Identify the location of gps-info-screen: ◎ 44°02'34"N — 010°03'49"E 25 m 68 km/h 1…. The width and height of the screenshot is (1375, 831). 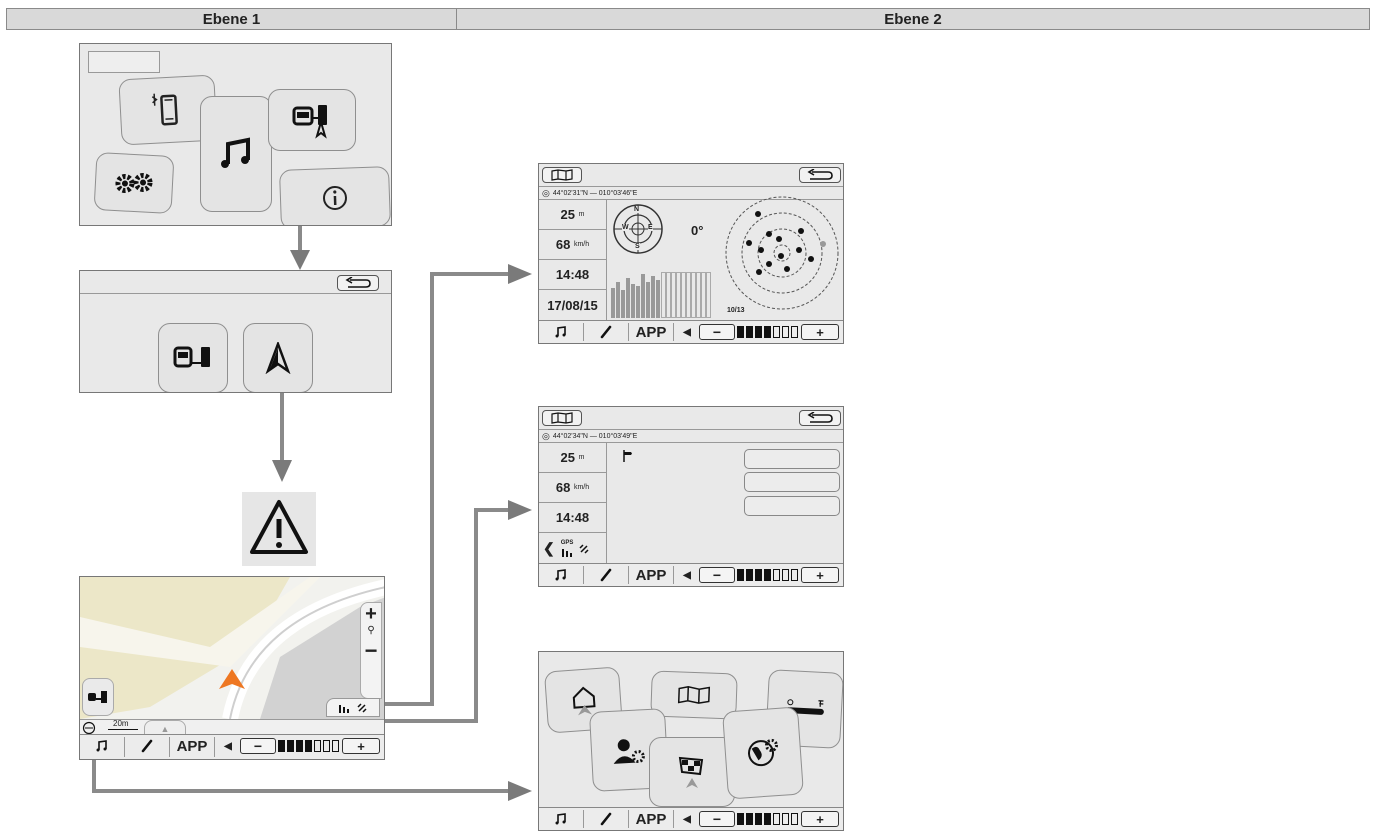
(691, 496).